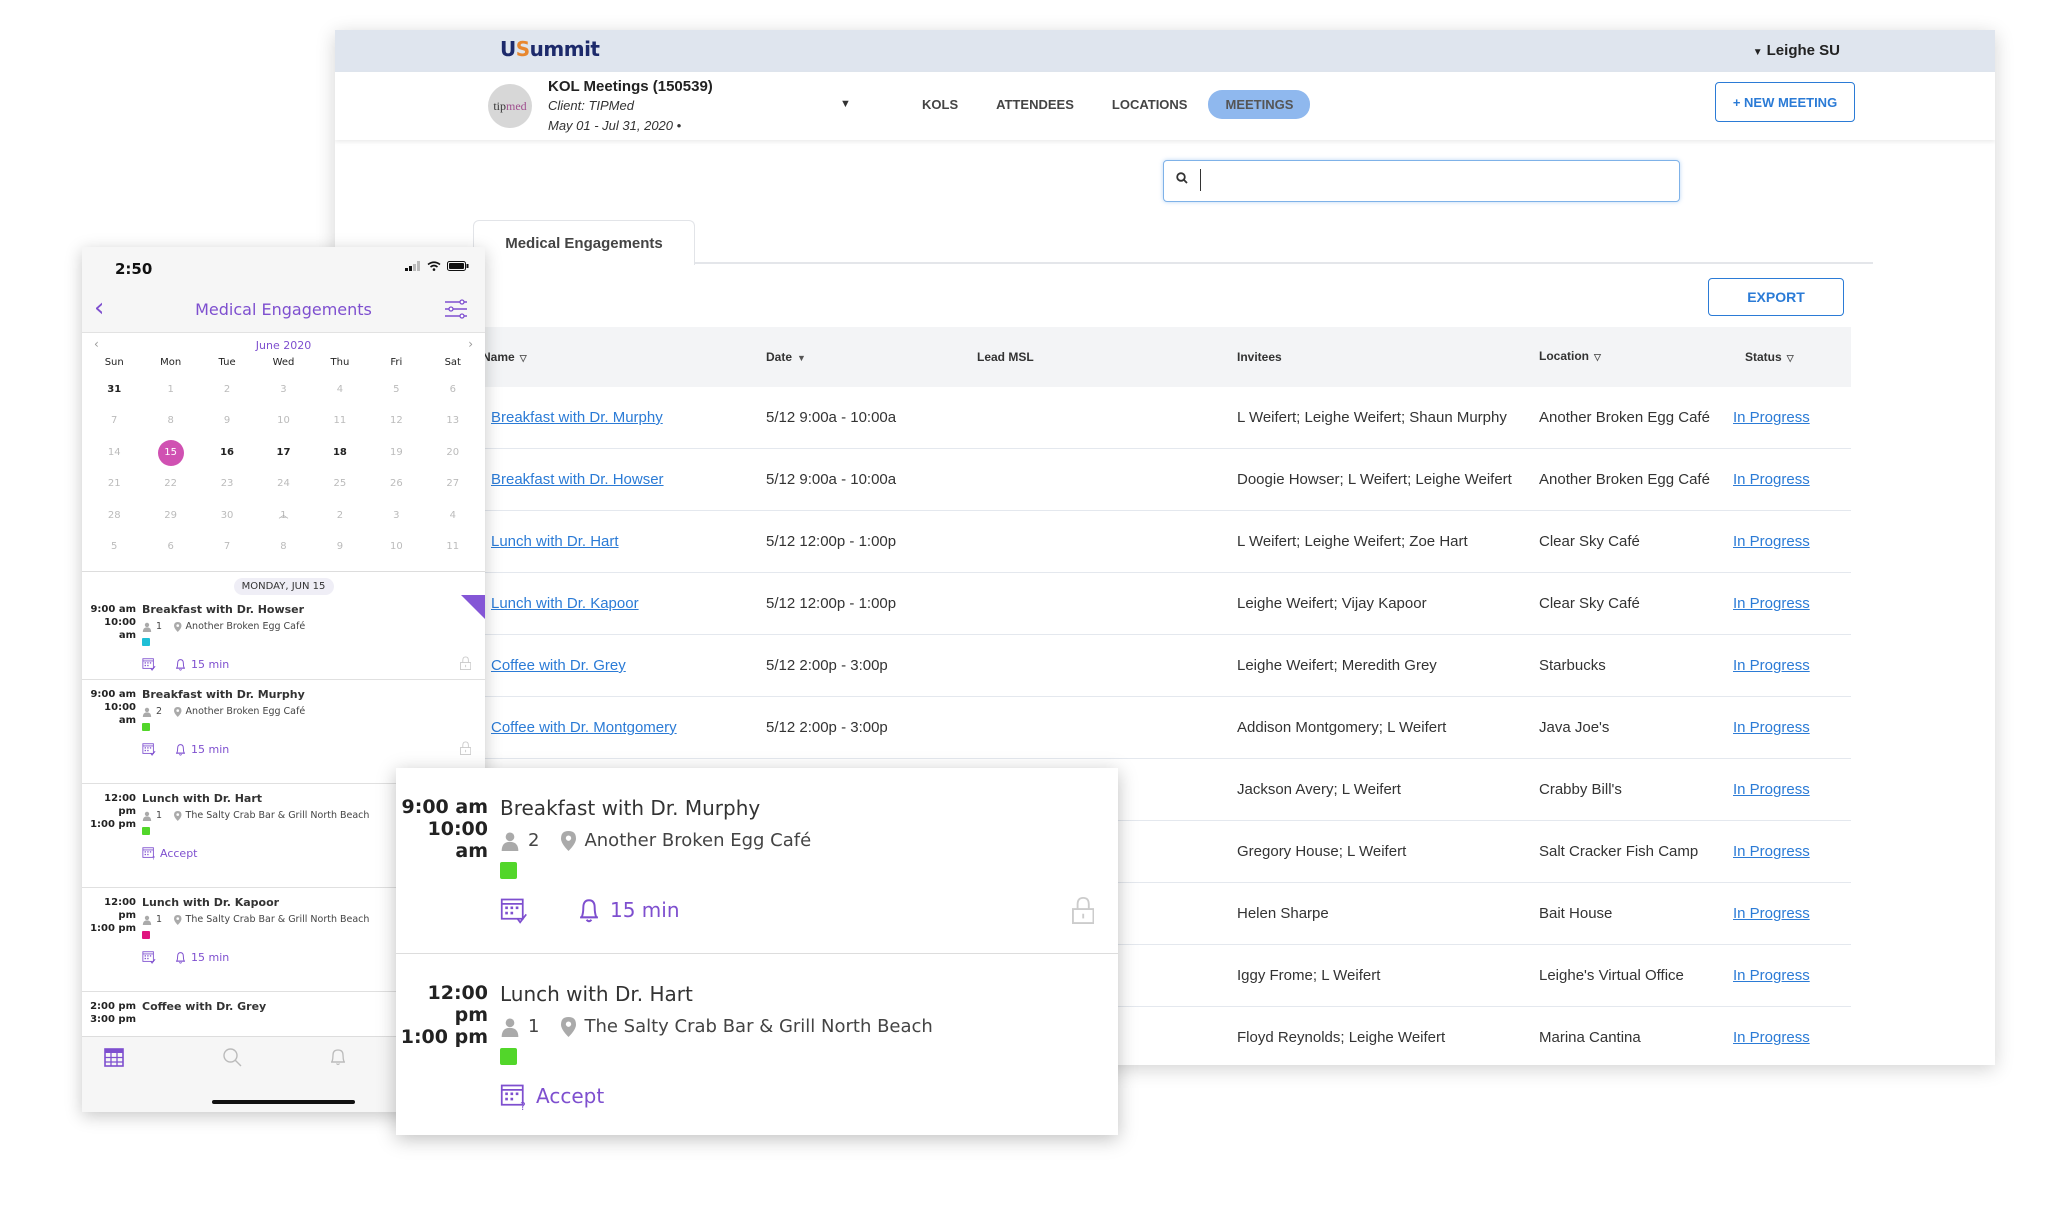  I want to click on prev-month-icon: ‹, so click(96, 344).